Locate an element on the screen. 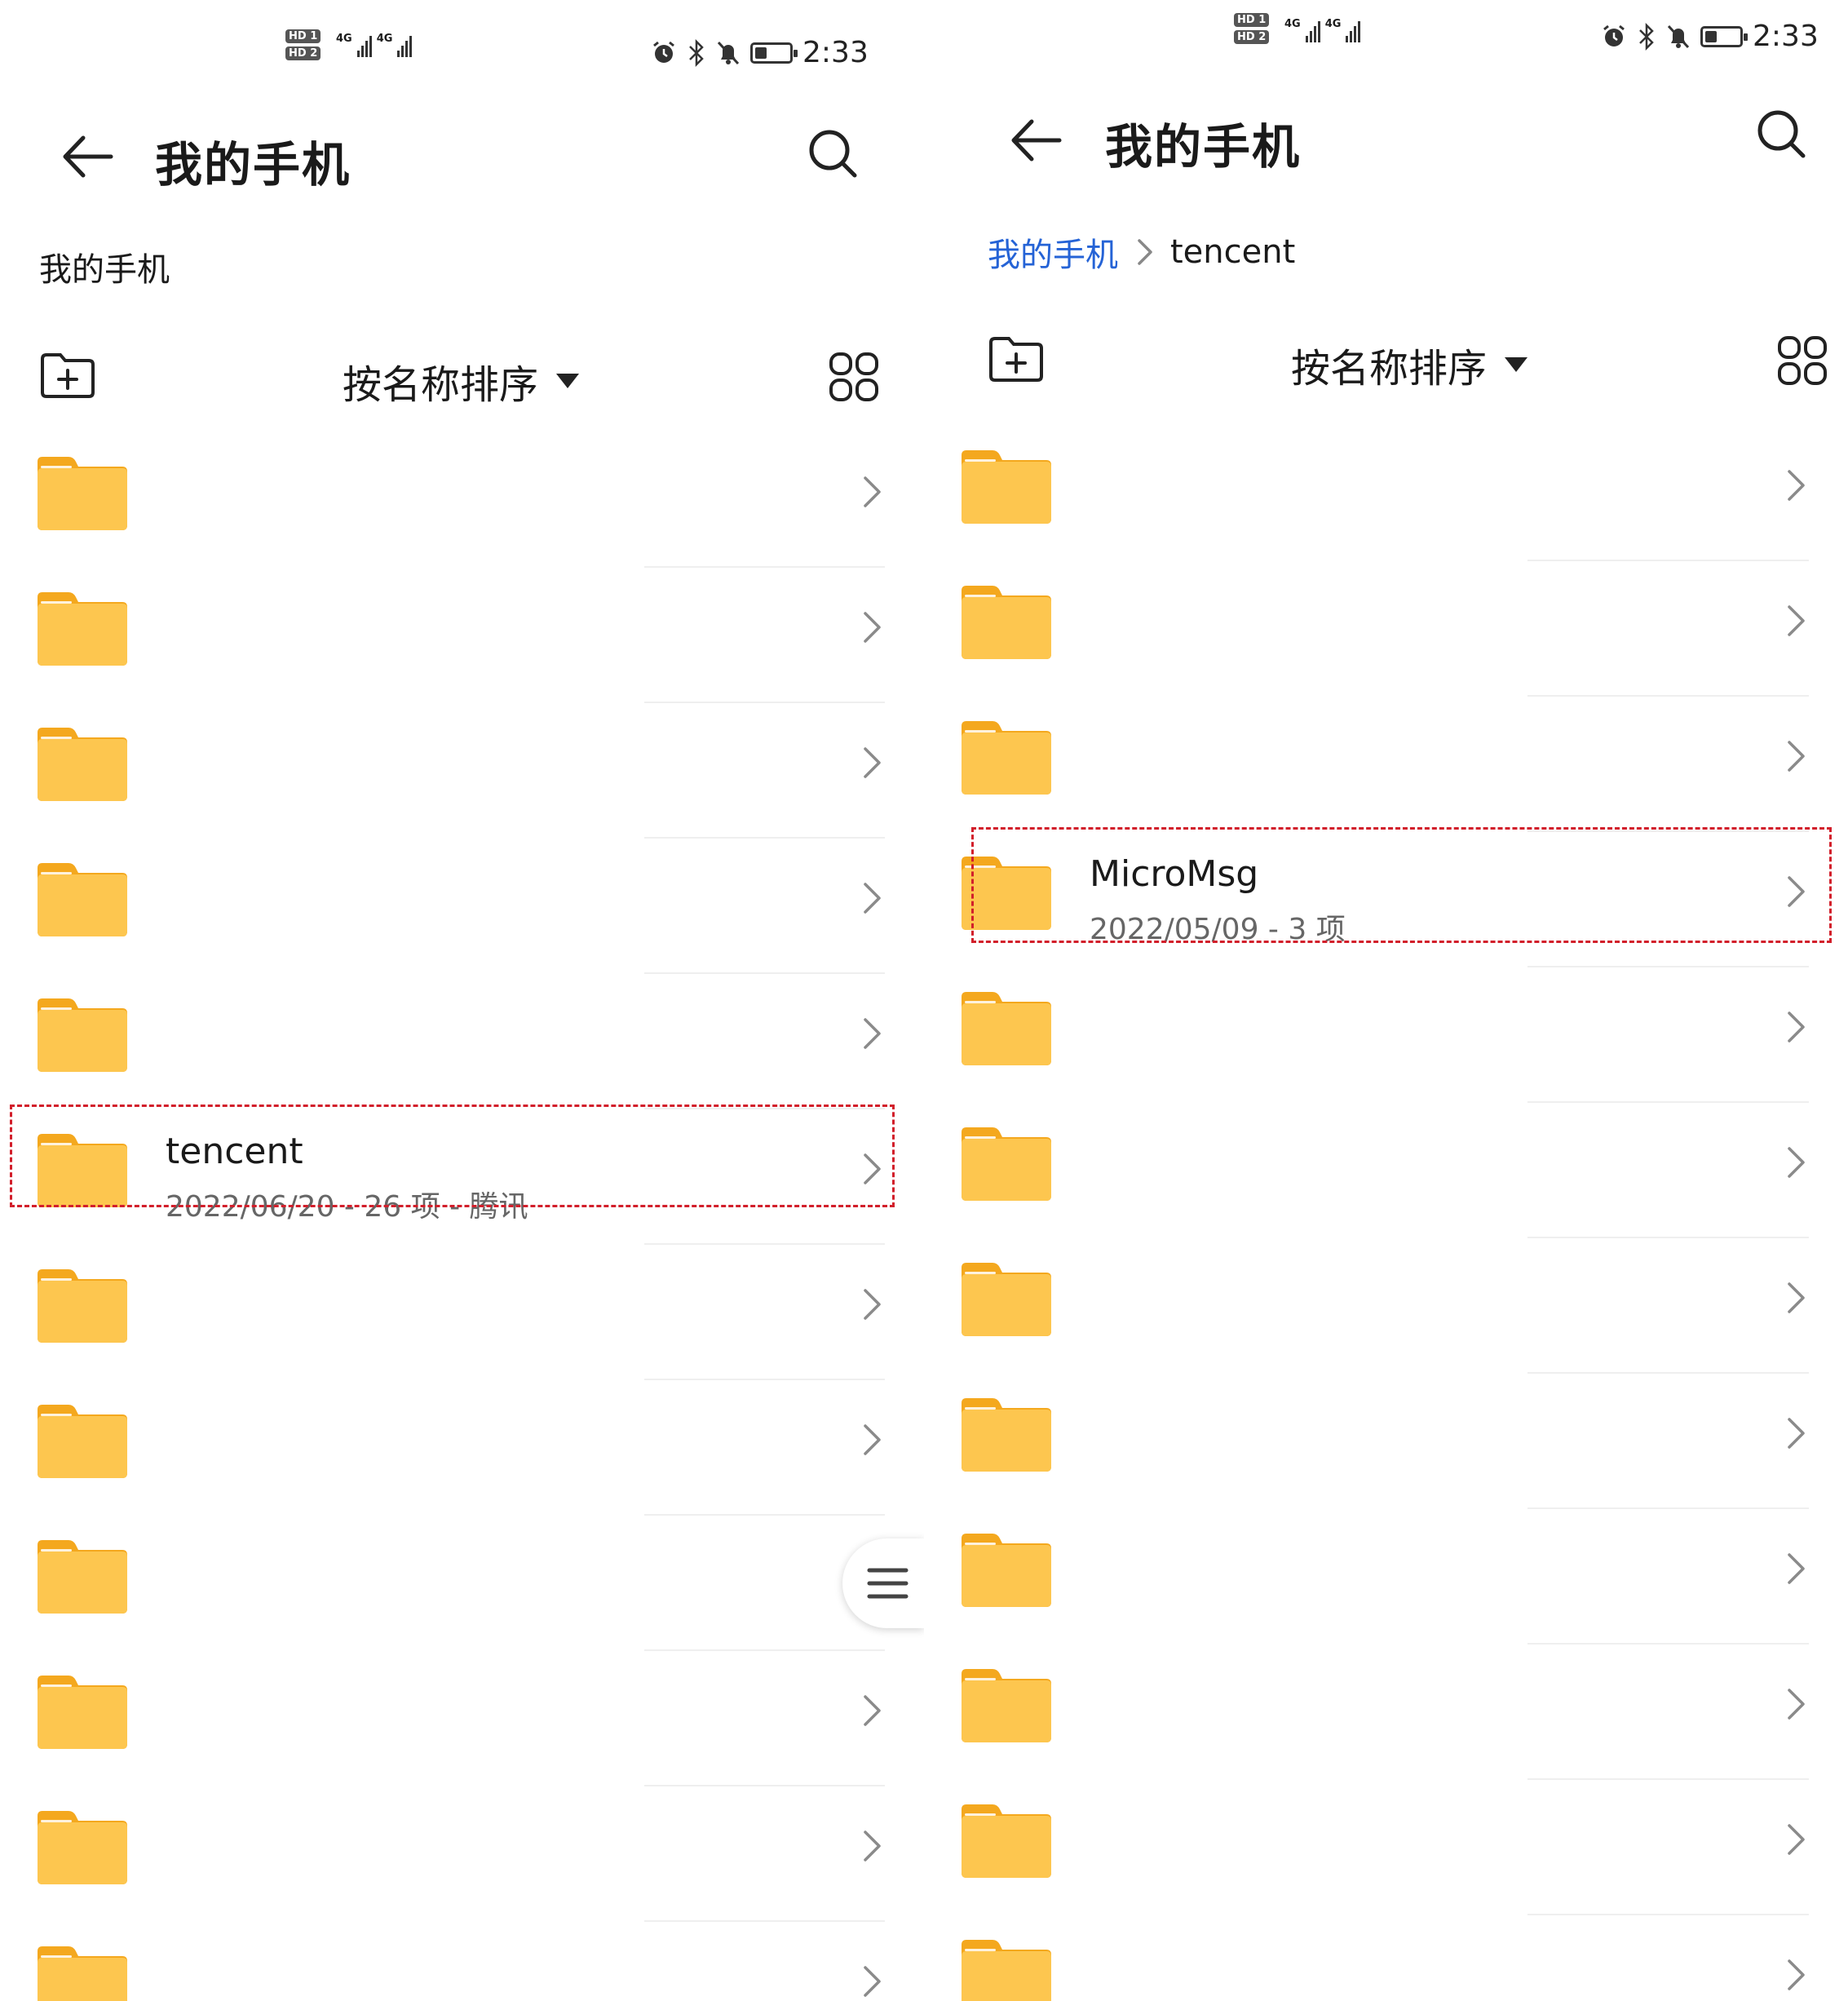 The width and height of the screenshot is (1848, 2001). breadcrumb: 我的手机 is located at coordinates (104, 266).